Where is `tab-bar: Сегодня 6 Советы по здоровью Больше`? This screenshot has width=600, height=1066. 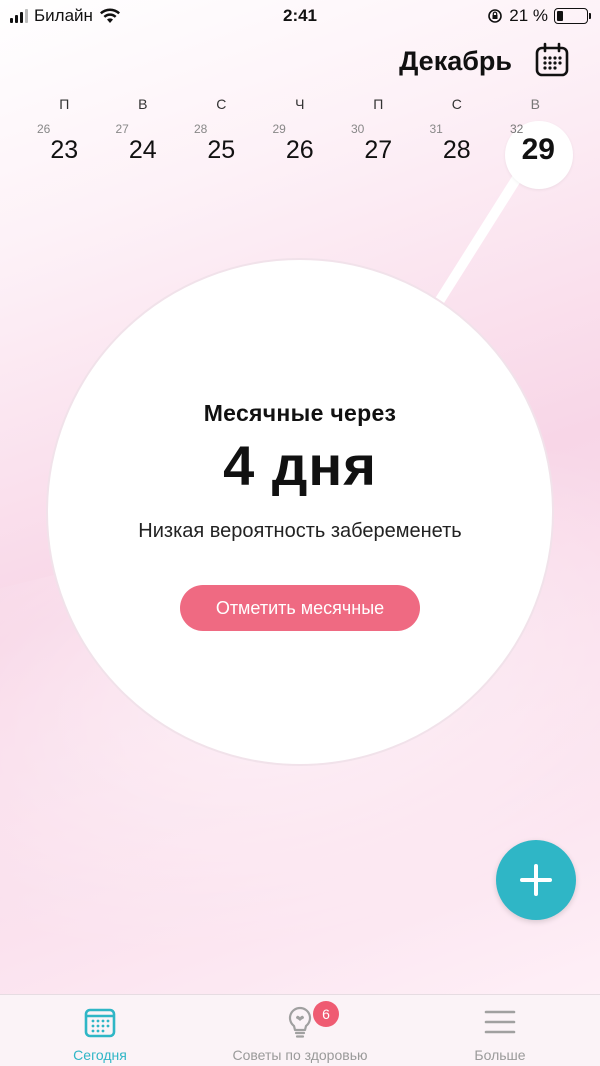 tab-bar: Сегодня 6 Советы по здоровью Больше is located at coordinates (300, 1030).